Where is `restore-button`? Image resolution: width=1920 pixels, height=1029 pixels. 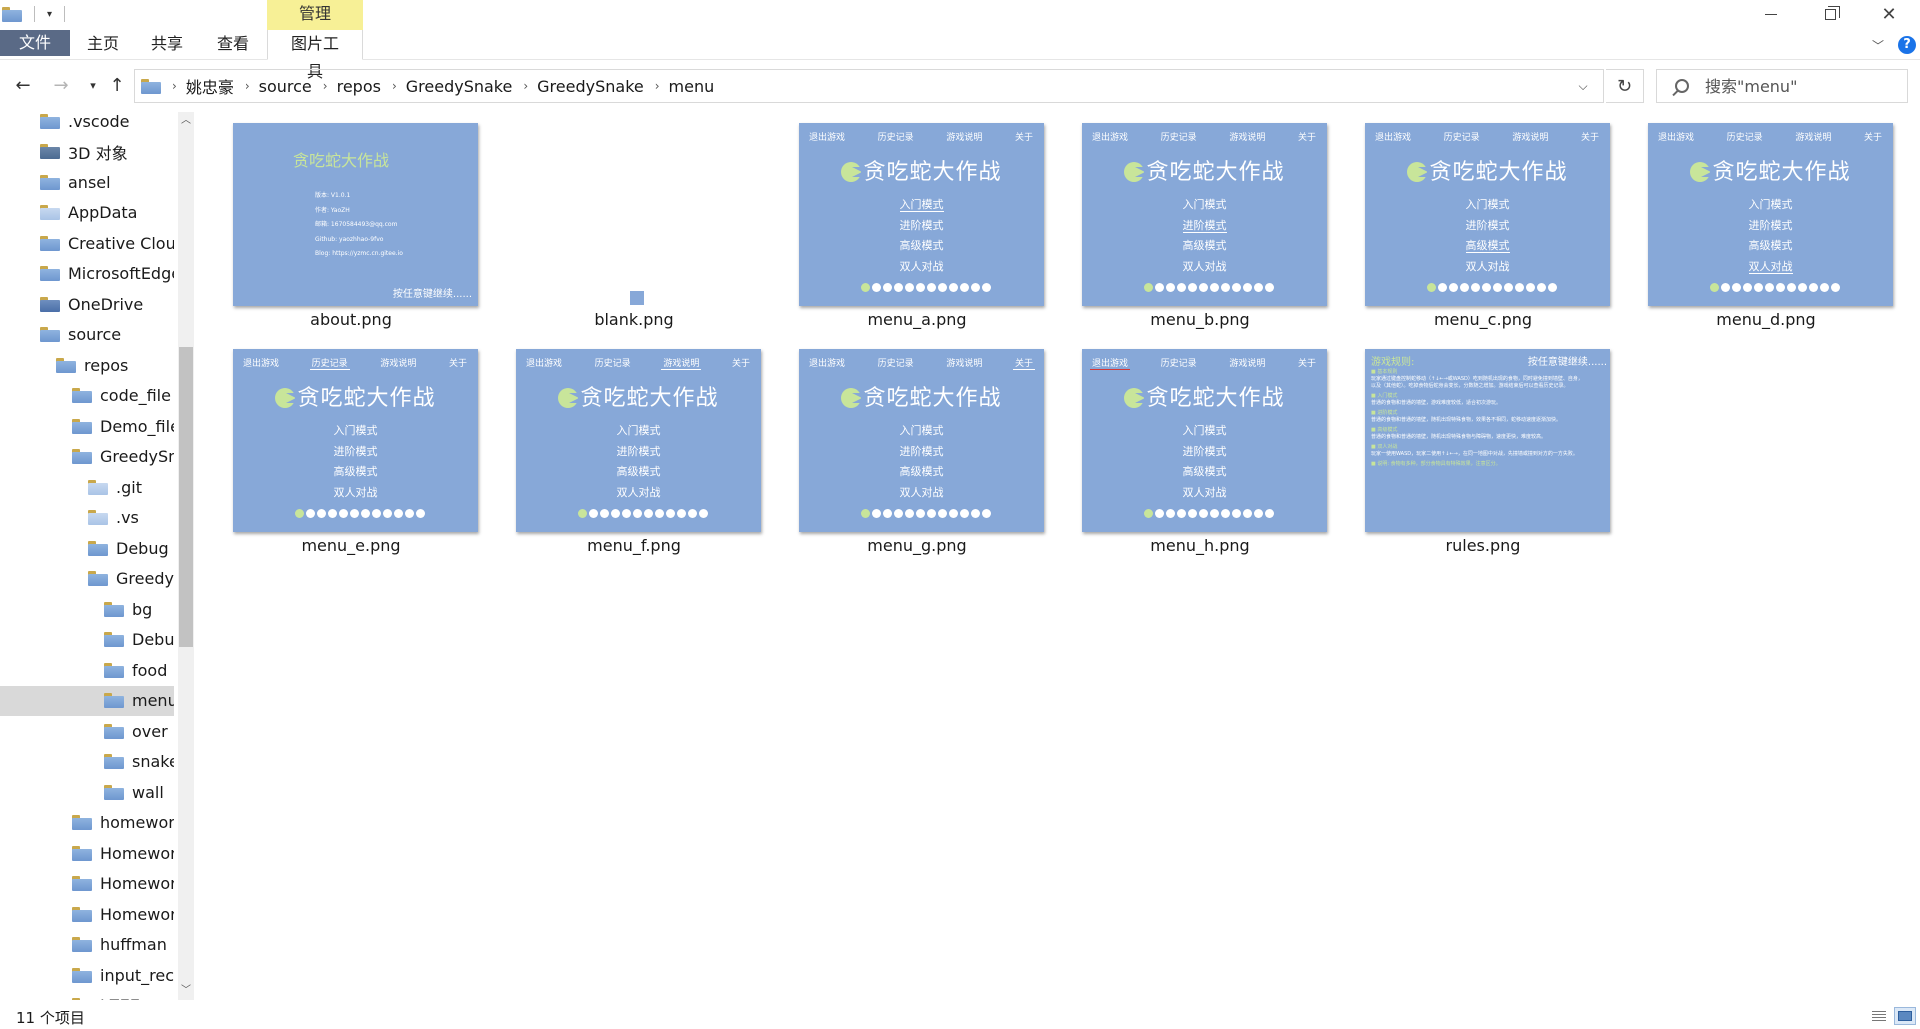 restore-button is located at coordinates (1830, 14).